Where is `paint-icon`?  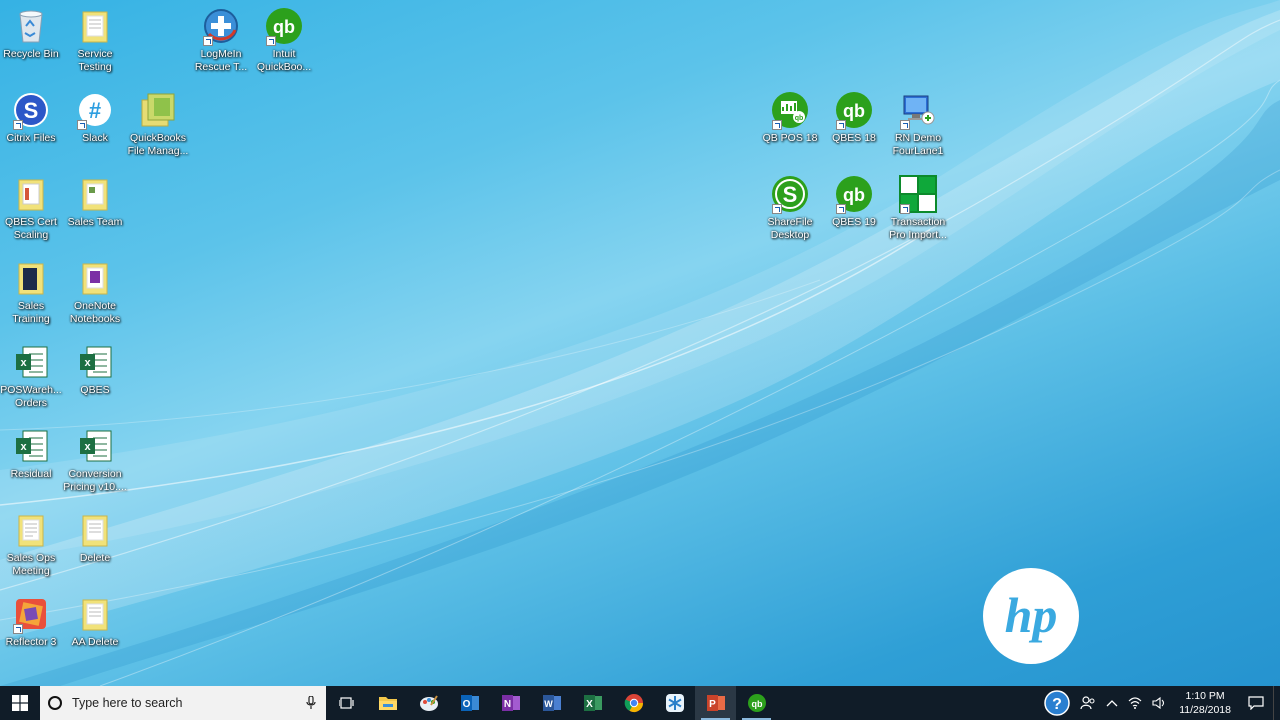 paint-icon is located at coordinates (428, 703).